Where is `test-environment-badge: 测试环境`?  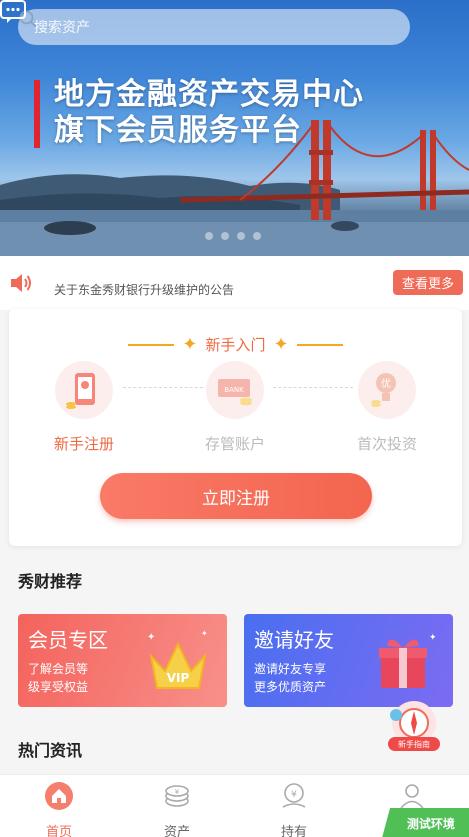 test-environment-badge: 测试环境 is located at coordinates (425, 822).